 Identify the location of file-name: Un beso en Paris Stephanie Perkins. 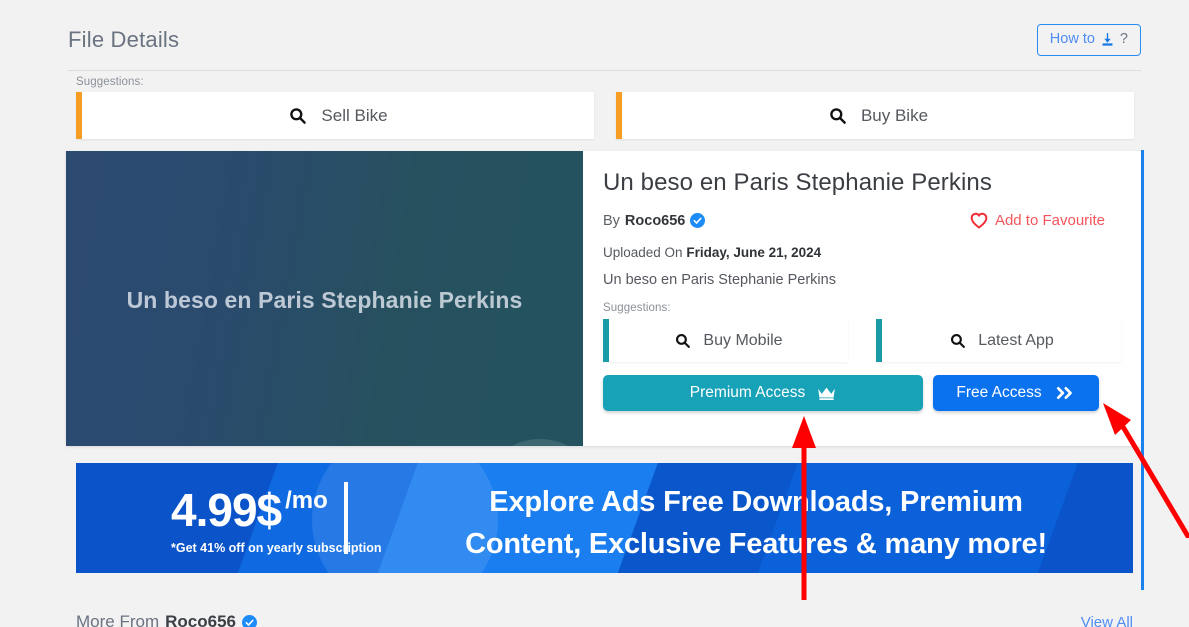
(719, 280).